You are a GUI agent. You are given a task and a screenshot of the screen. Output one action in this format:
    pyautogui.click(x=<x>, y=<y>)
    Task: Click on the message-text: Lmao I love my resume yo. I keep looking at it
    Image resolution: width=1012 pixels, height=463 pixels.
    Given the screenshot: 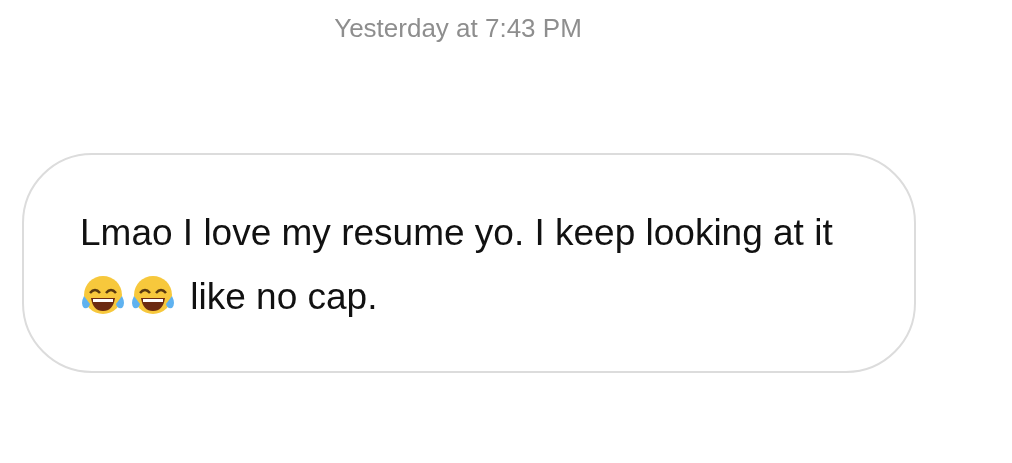 What is the action you would take?
    pyautogui.click(x=456, y=232)
    